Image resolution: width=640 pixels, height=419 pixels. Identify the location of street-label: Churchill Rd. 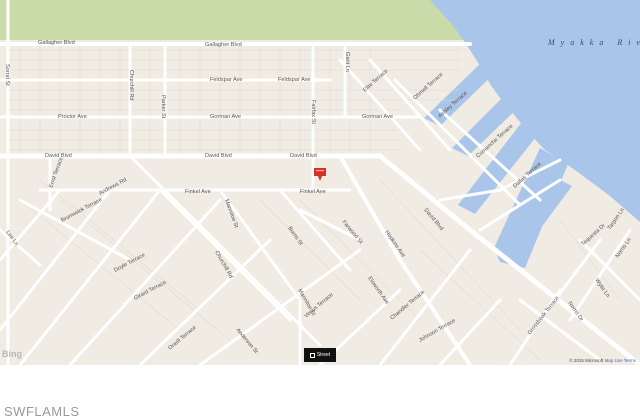
(131, 85).